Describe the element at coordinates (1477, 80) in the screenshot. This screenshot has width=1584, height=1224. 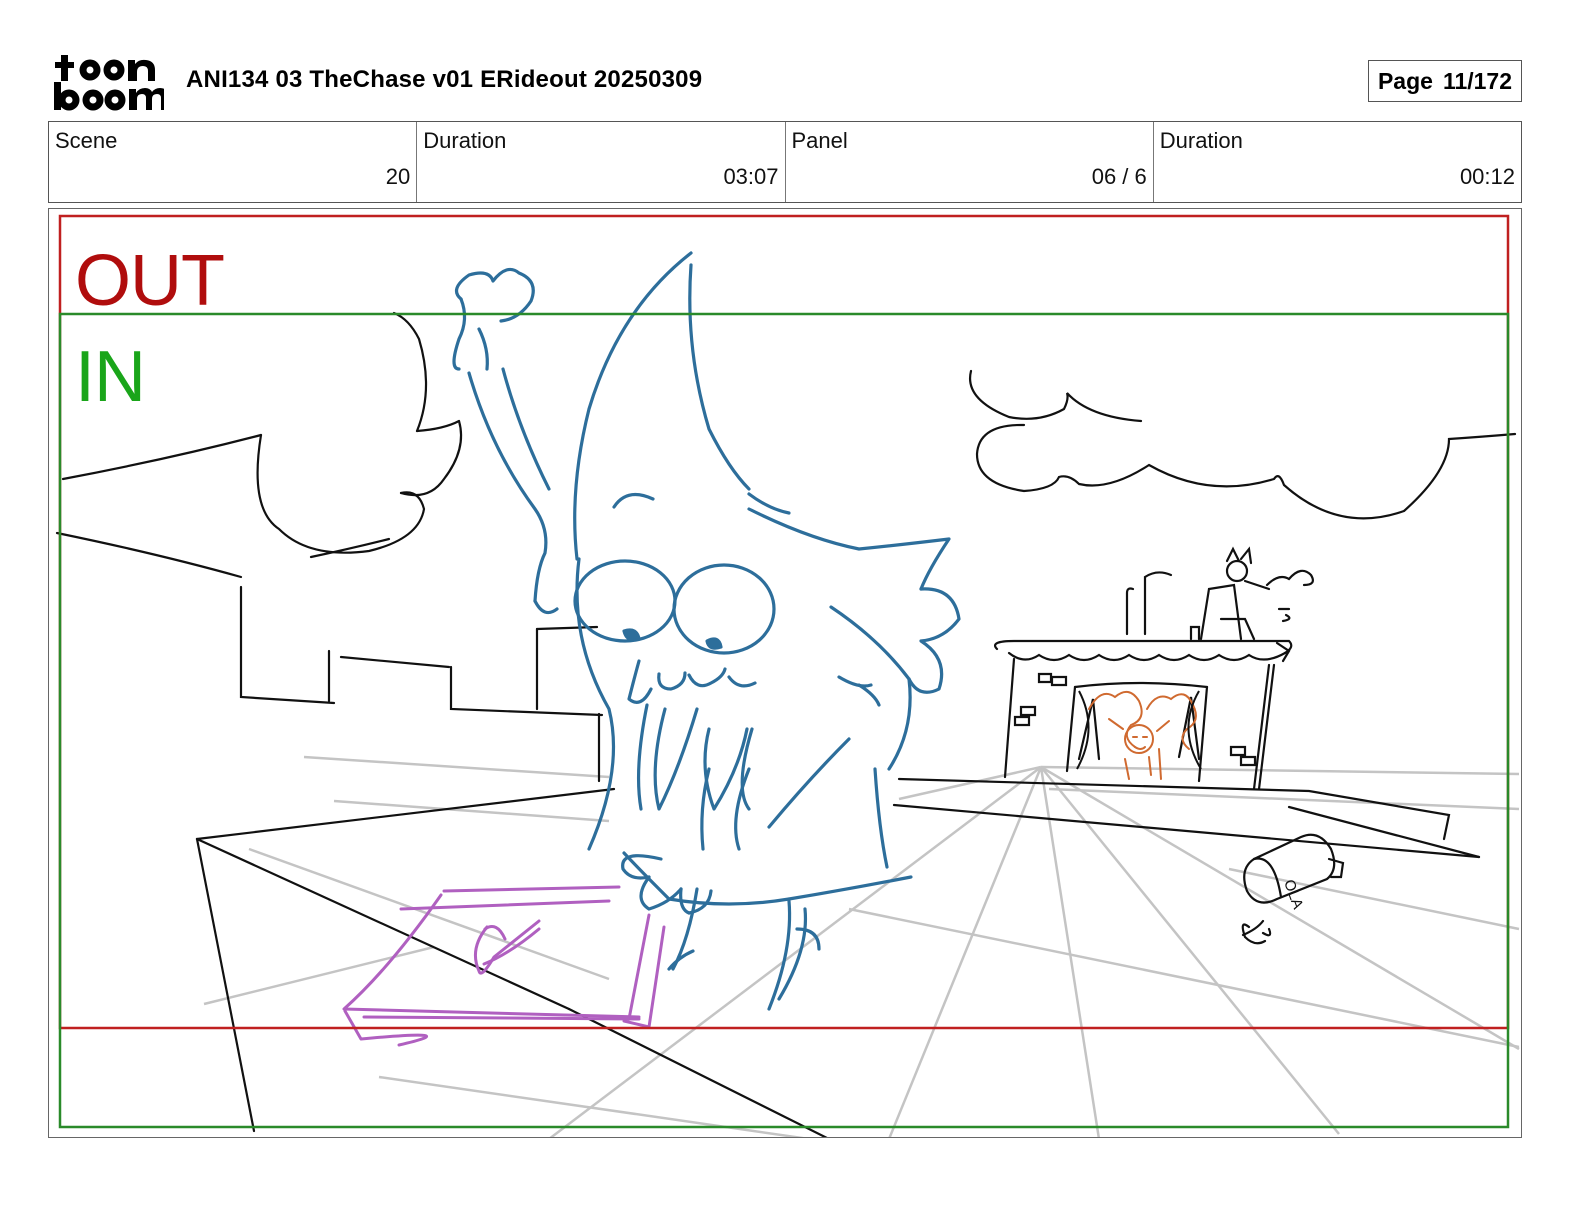
I see `page-number: 11/172` at that location.